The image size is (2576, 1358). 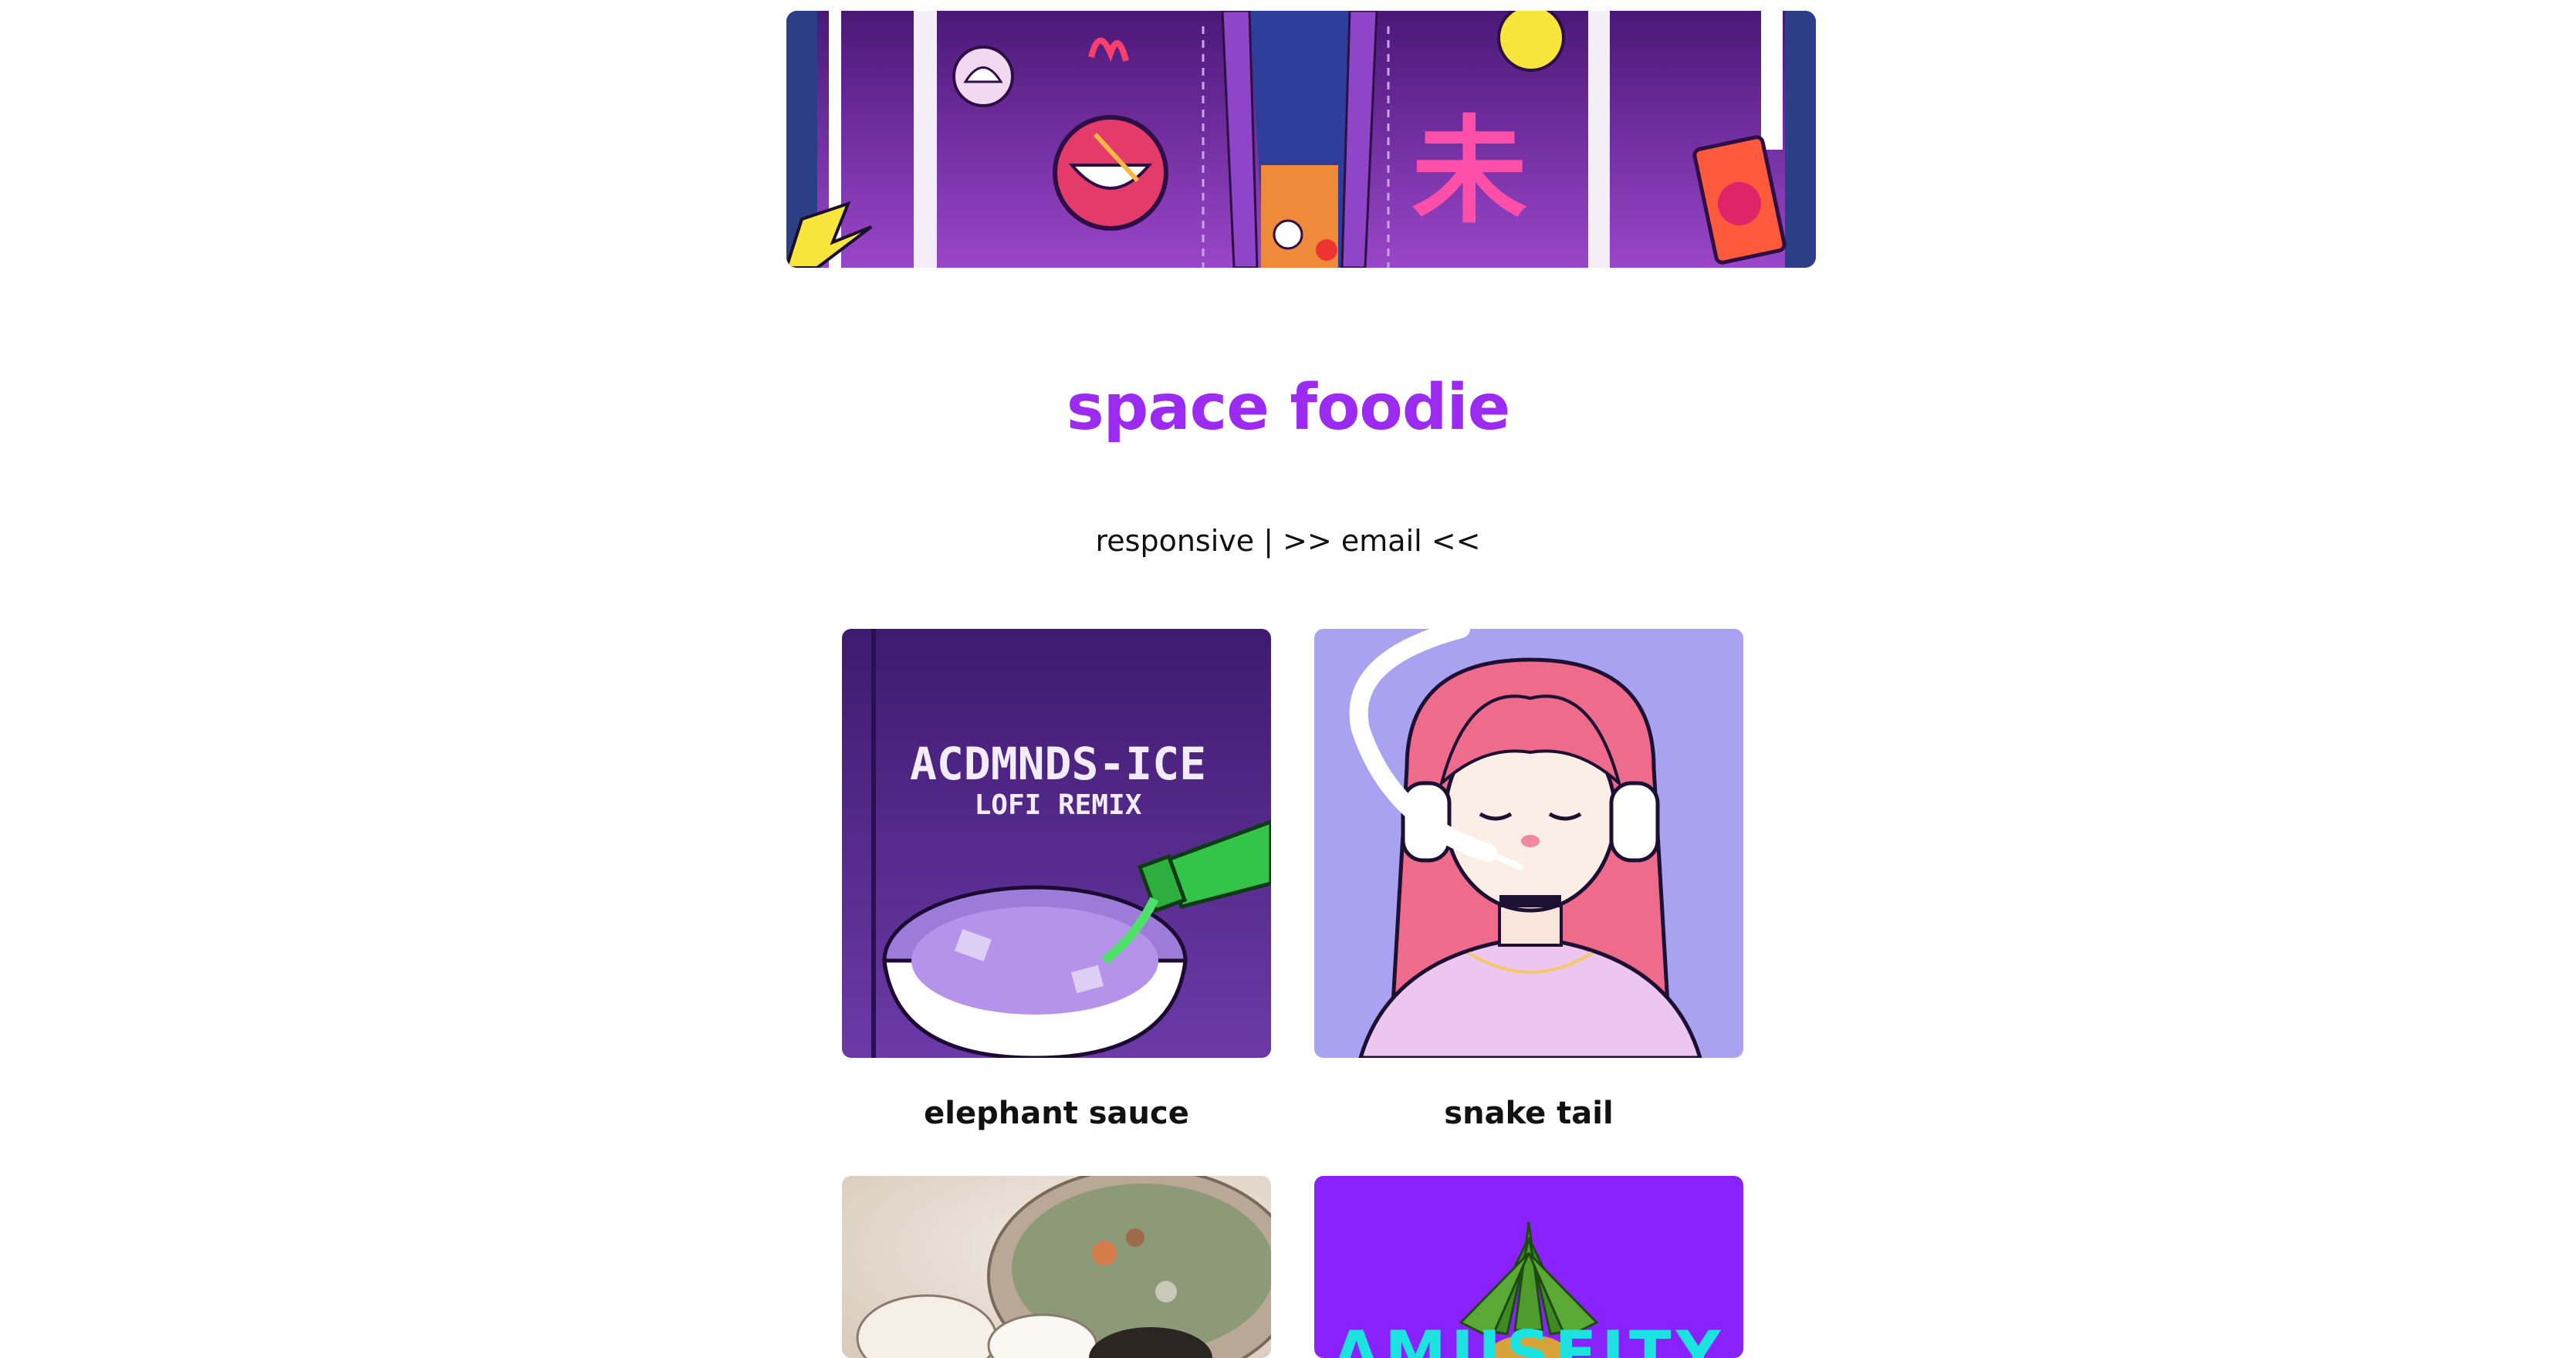 What do you see at coordinates (1058, 805) in the screenshot?
I see `cover-subtitle: LOFI REMIX` at bounding box center [1058, 805].